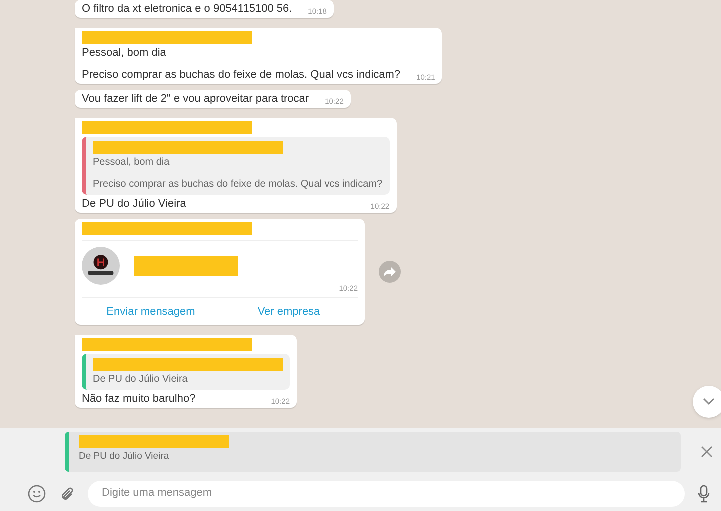  I want to click on emoji-icon, so click(37, 493).